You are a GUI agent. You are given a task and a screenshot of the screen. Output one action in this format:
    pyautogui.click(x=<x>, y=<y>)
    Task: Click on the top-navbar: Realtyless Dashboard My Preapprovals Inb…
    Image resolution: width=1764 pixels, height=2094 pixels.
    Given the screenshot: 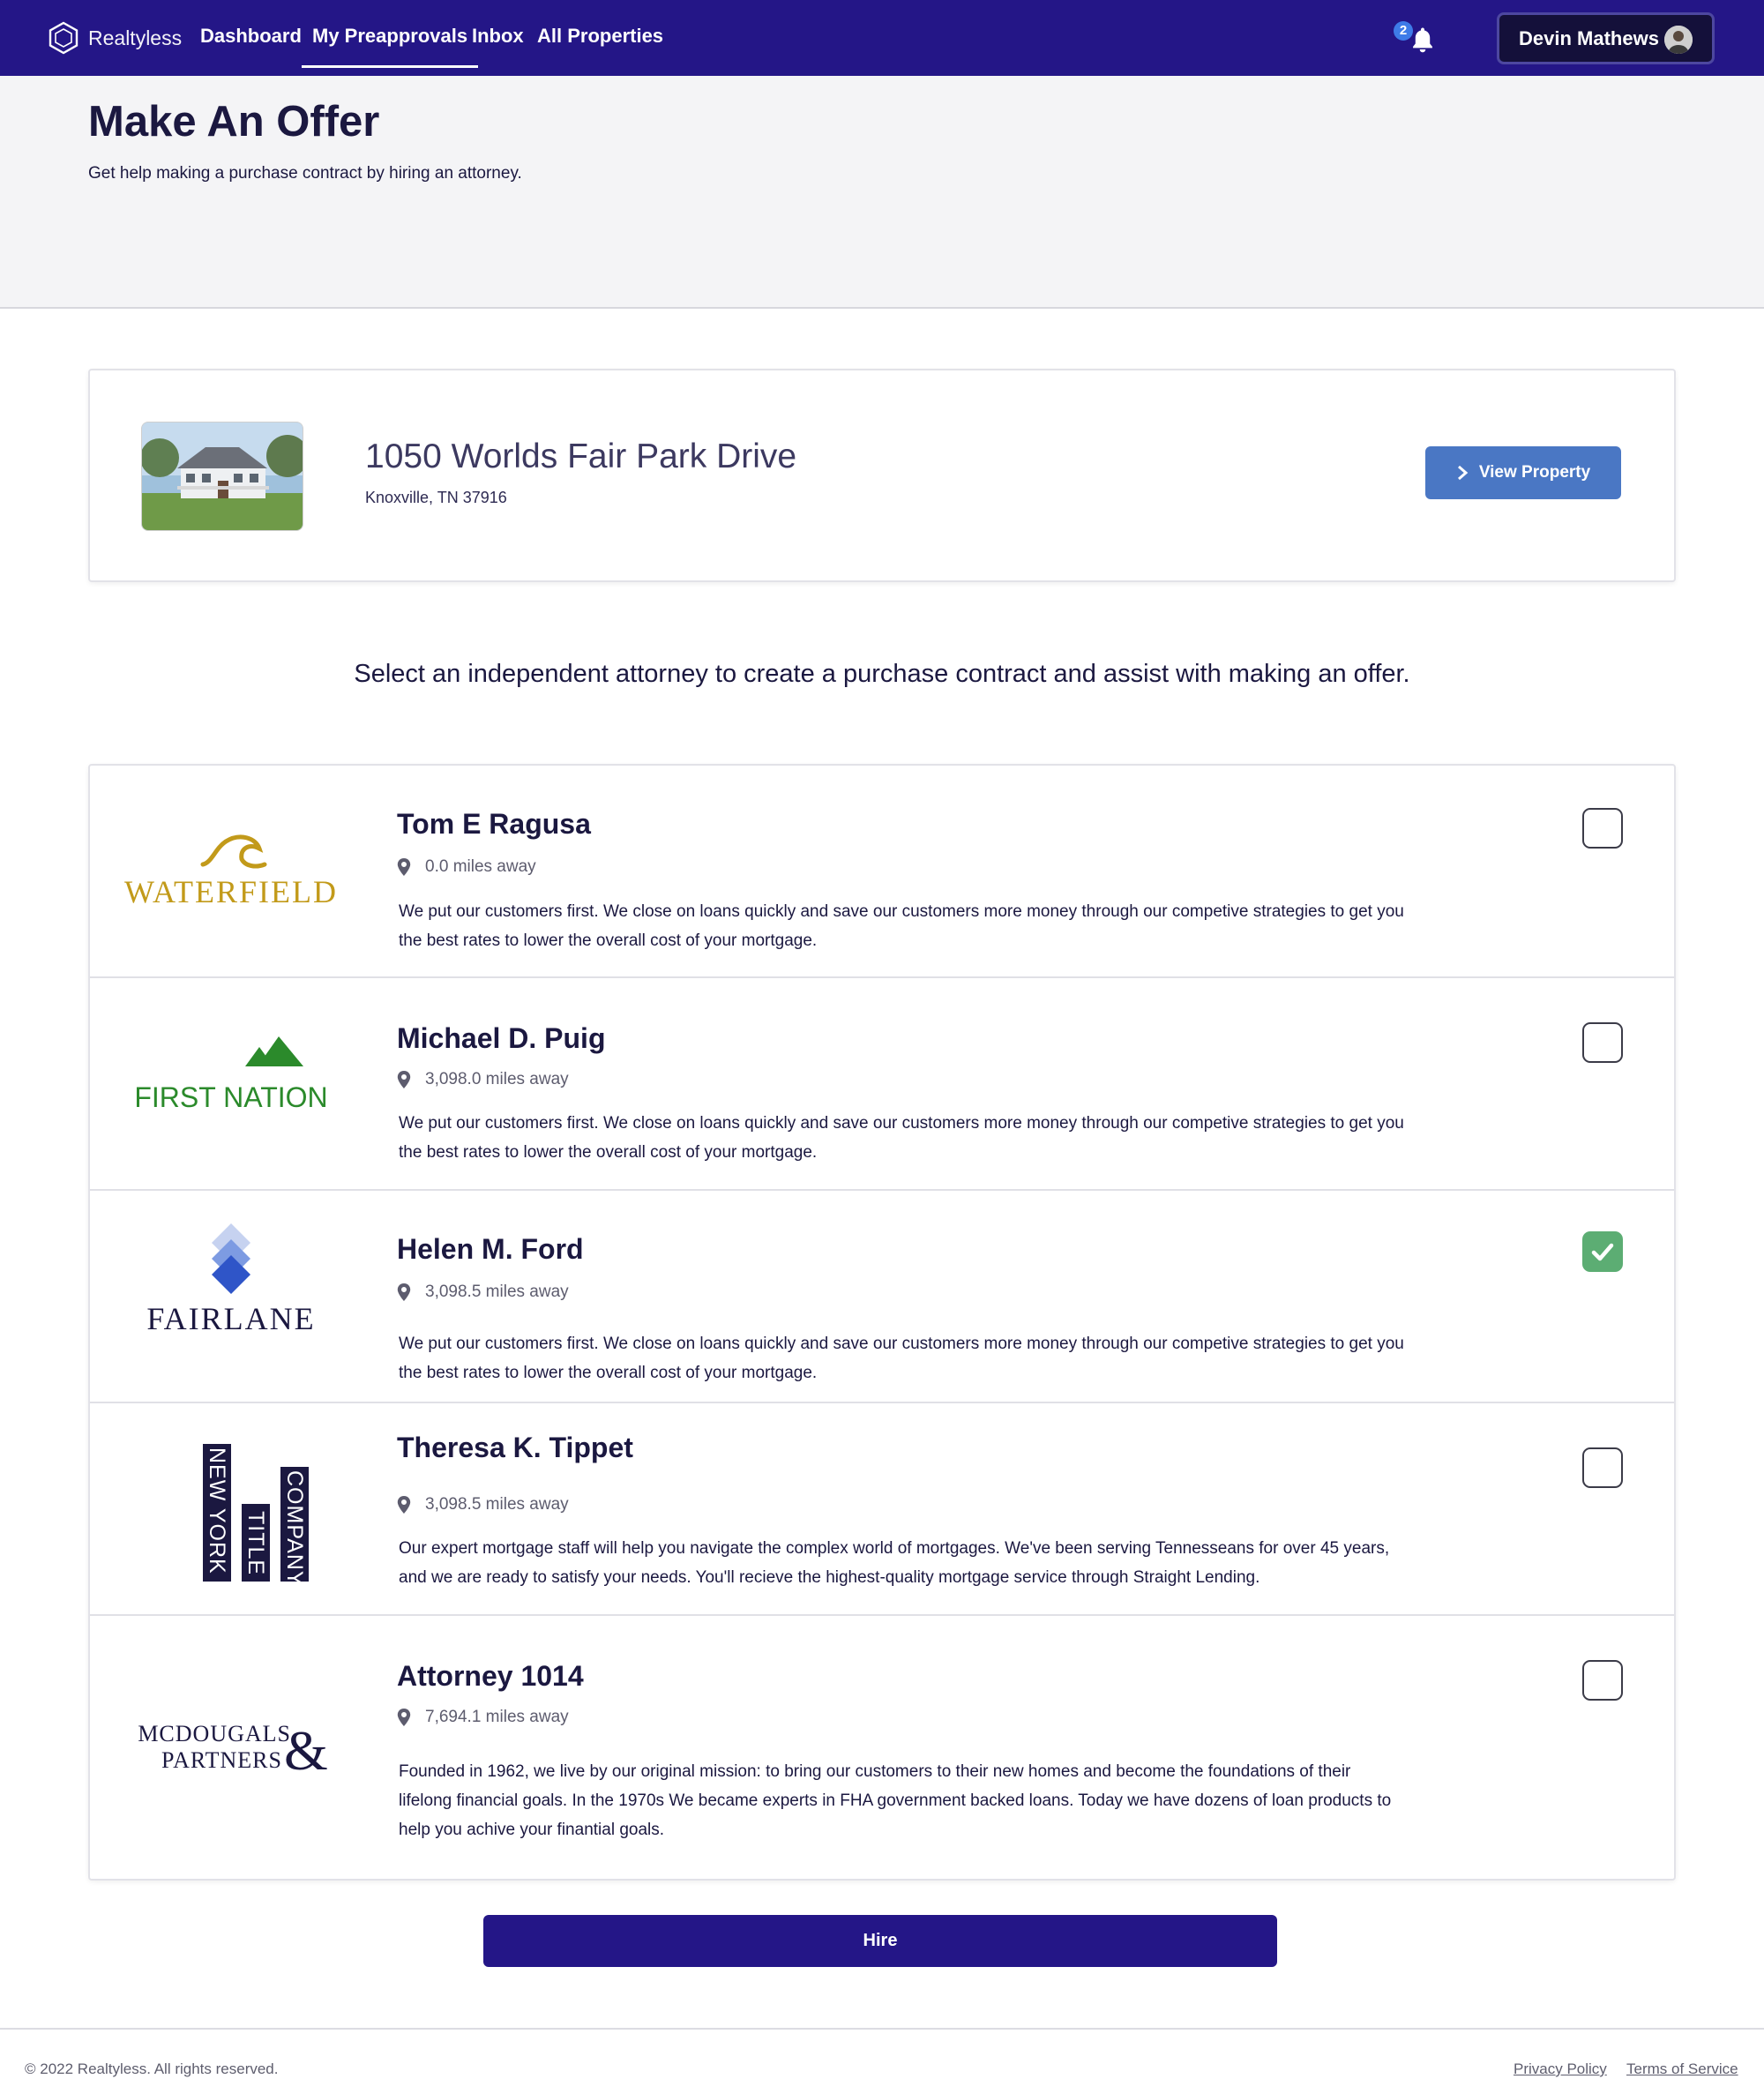 What is the action you would take?
    pyautogui.click(x=882, y=38)
    